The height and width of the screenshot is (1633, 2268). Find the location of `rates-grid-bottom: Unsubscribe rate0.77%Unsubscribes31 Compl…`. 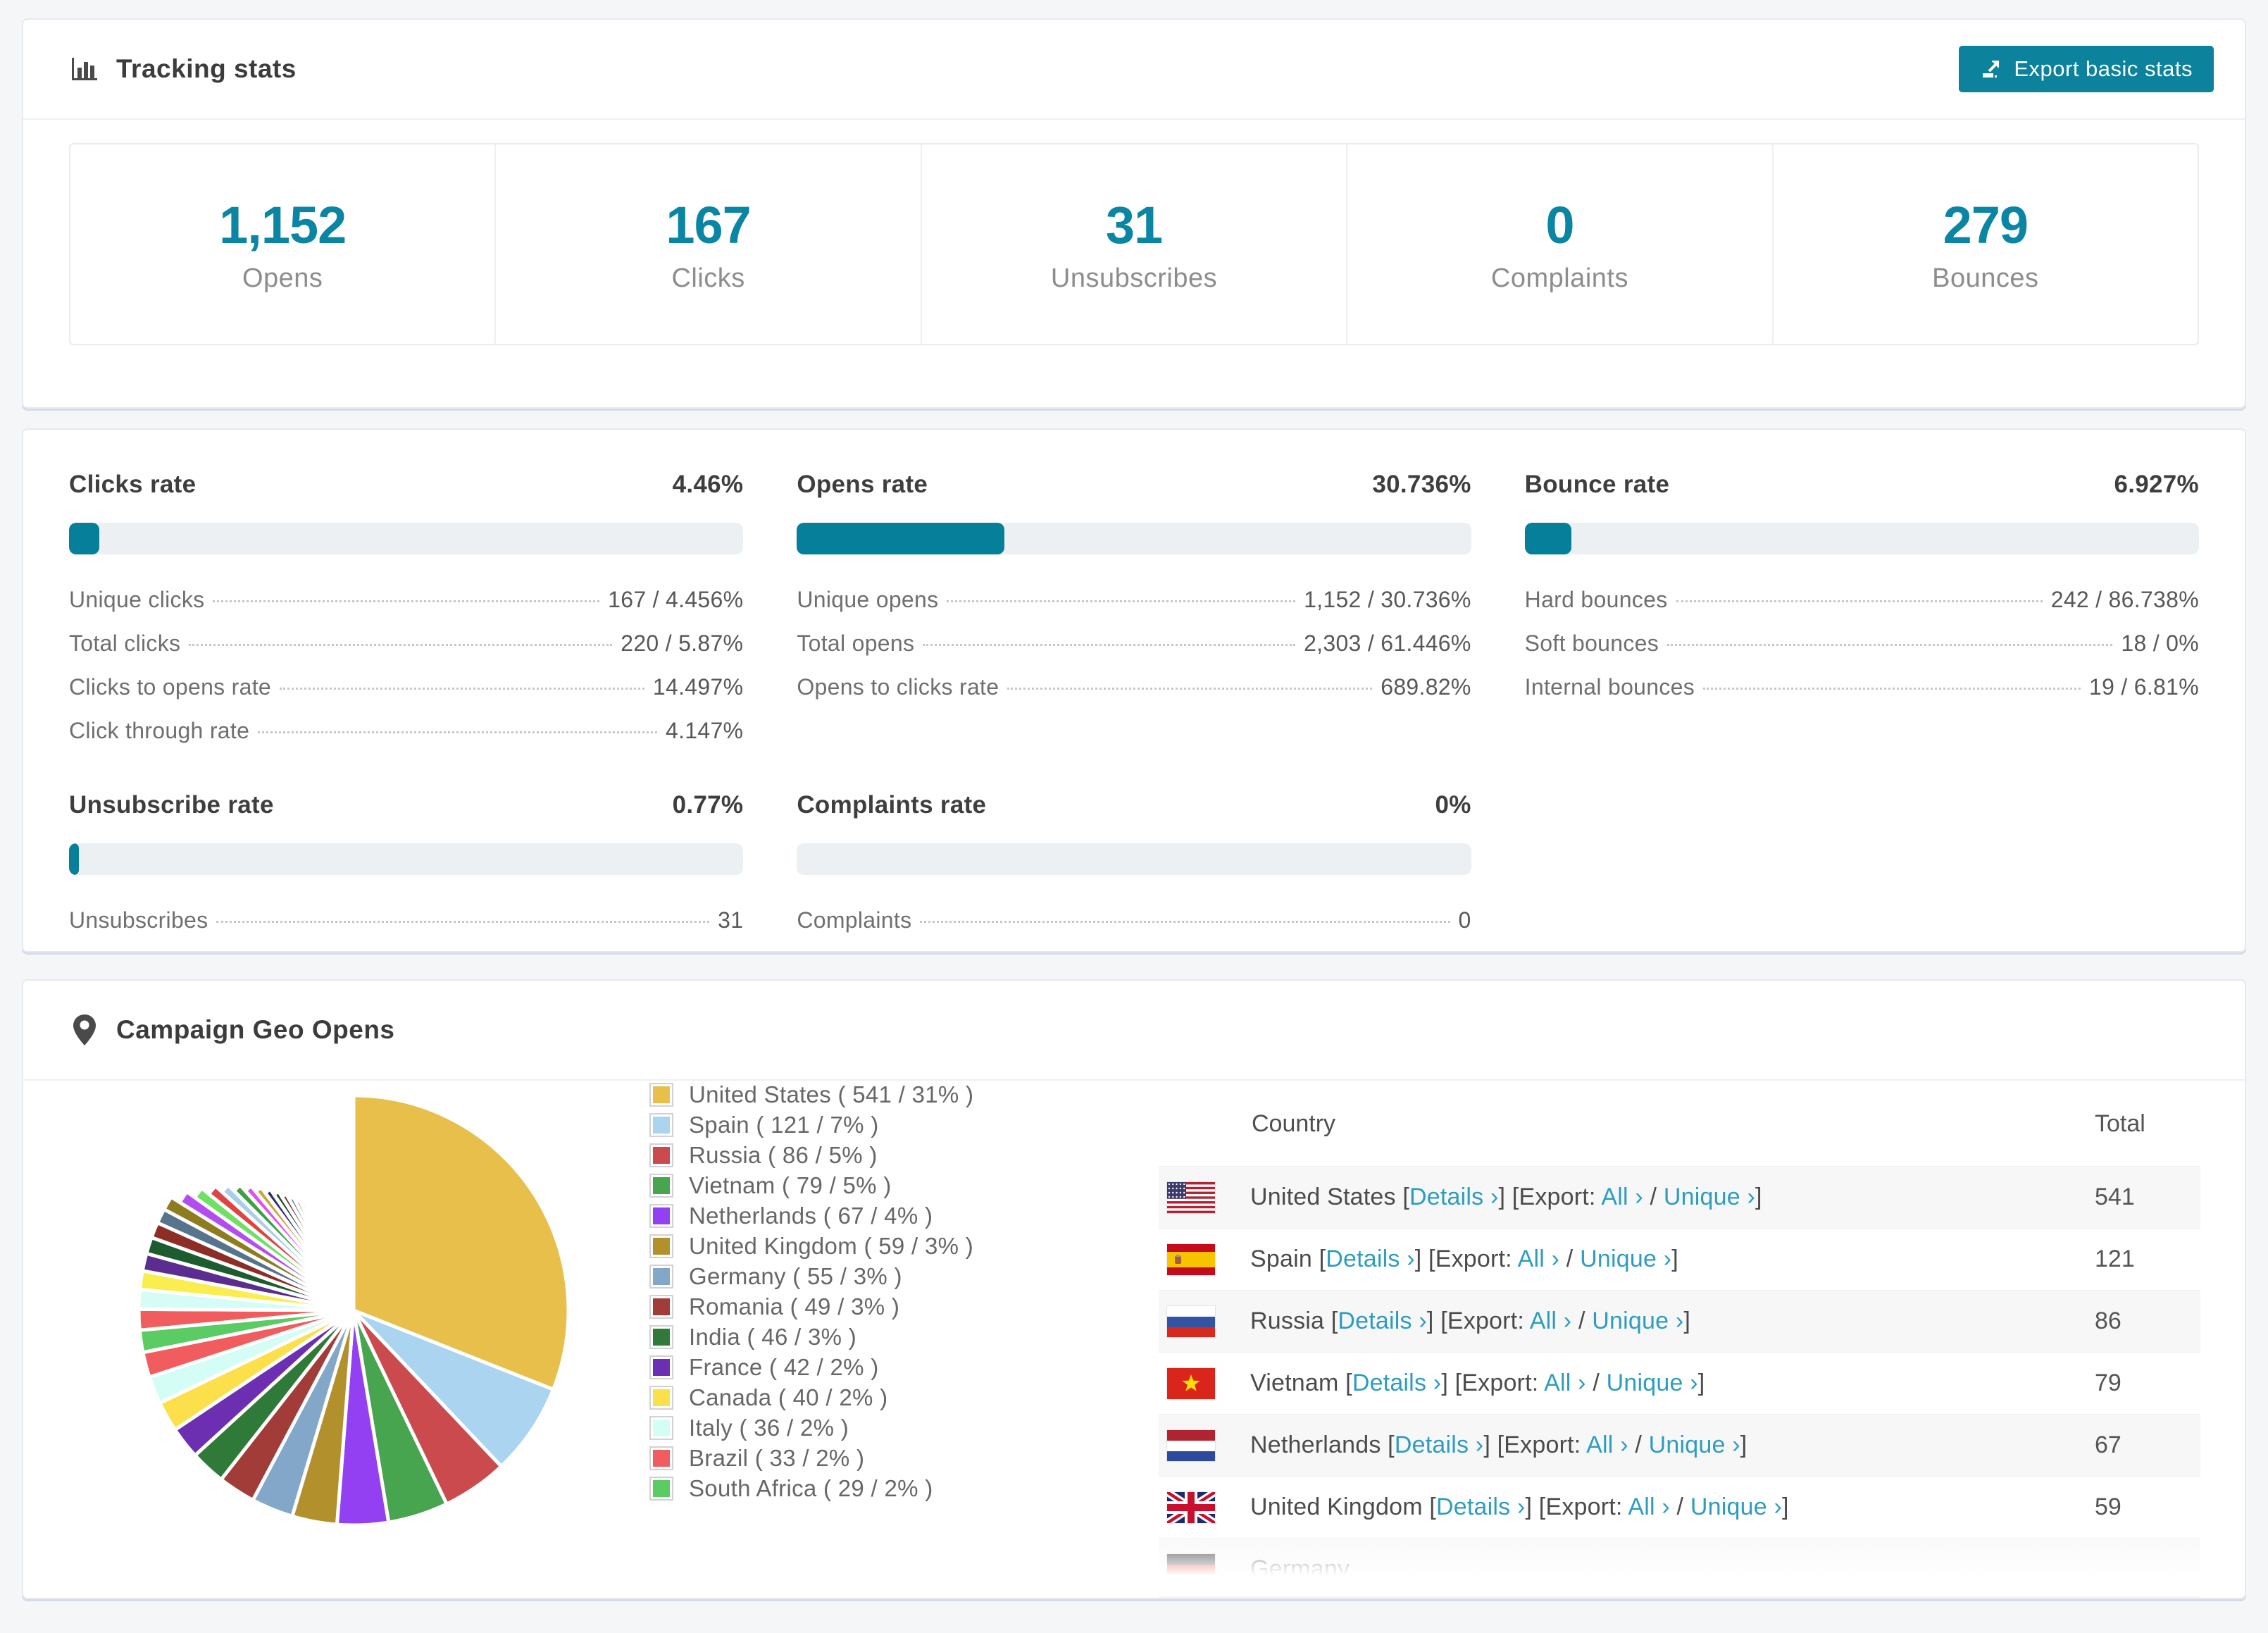

rates-grid-bottom: Unsubscribe rate0.77%Unsubscribes31 Compl… is located at coordinates (1134, 871).